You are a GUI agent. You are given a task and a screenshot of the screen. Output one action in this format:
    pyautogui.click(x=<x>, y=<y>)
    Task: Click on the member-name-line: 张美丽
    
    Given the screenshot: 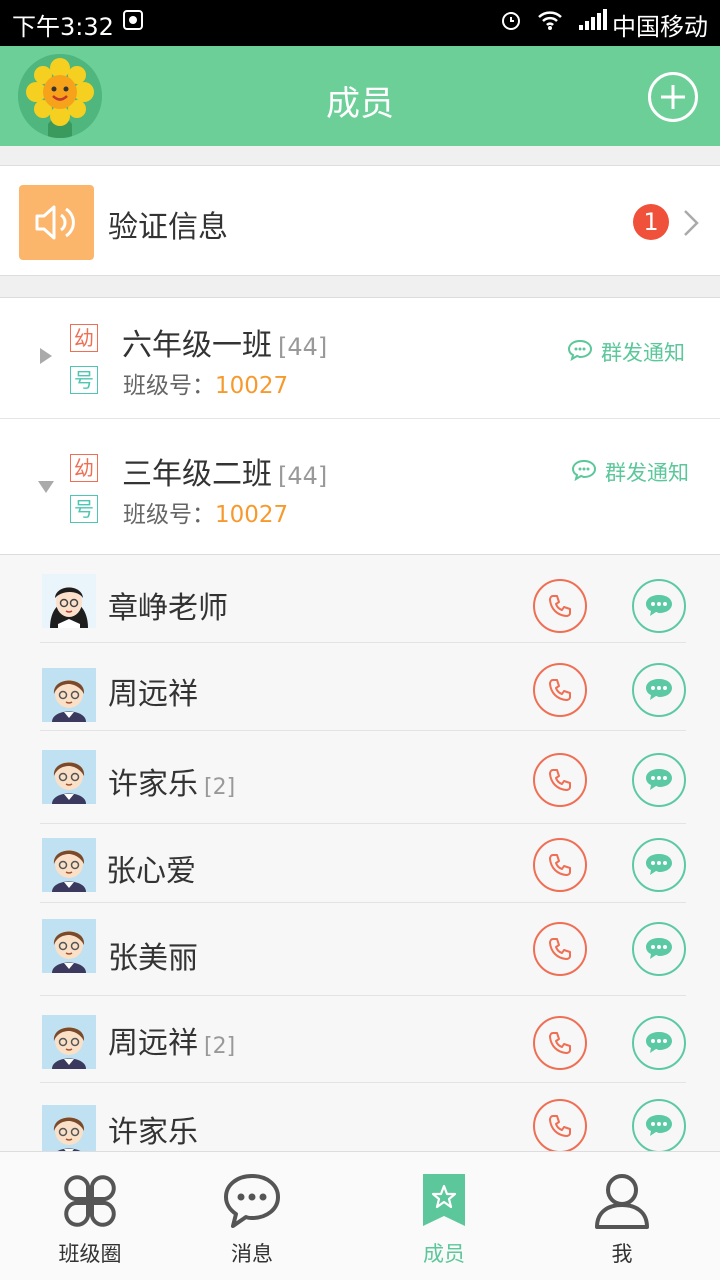 What is the action you would take?
    pyautogui.click(x=156, y=955)
    